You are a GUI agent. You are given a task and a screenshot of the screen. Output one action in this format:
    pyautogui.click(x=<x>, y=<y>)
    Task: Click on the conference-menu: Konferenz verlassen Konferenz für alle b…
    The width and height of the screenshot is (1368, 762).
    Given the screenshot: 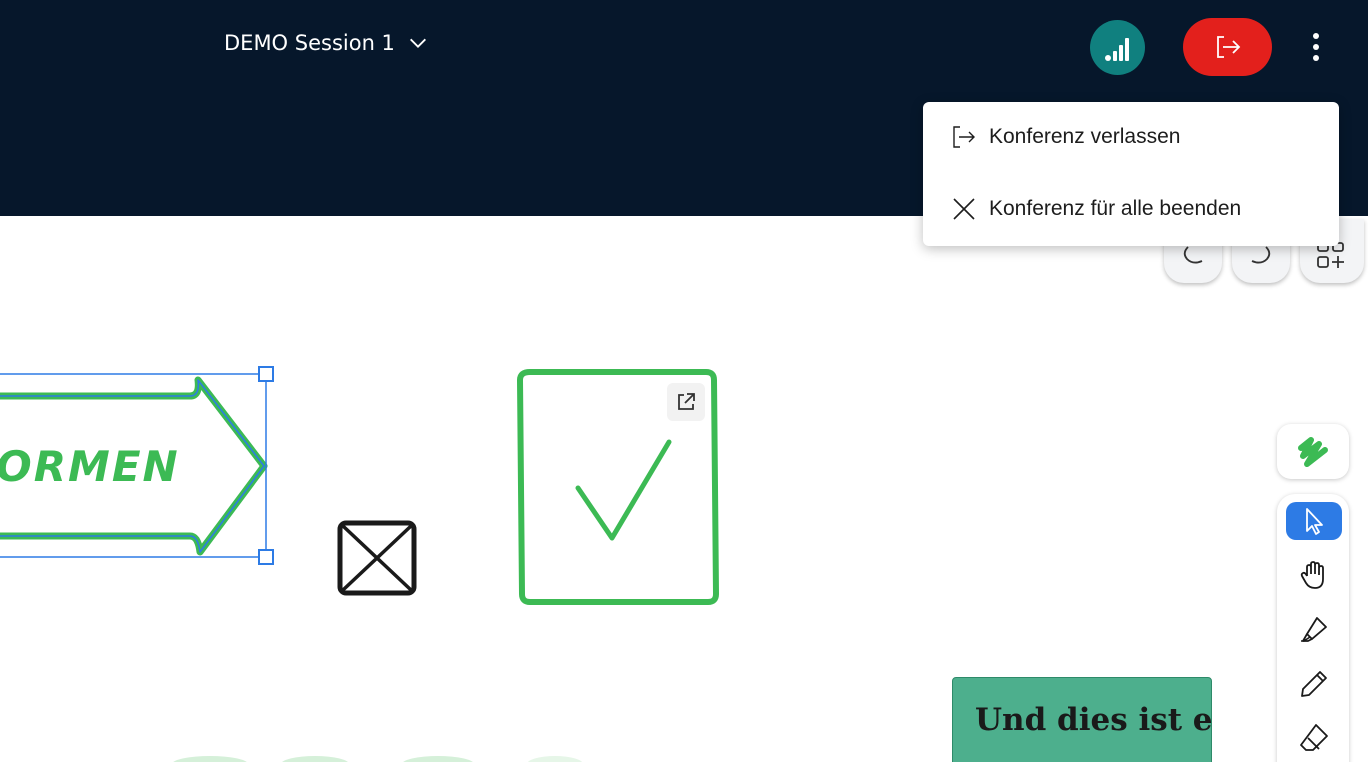 What is the action you would take?
    pyautogui.click(x=1131, y=174)
    